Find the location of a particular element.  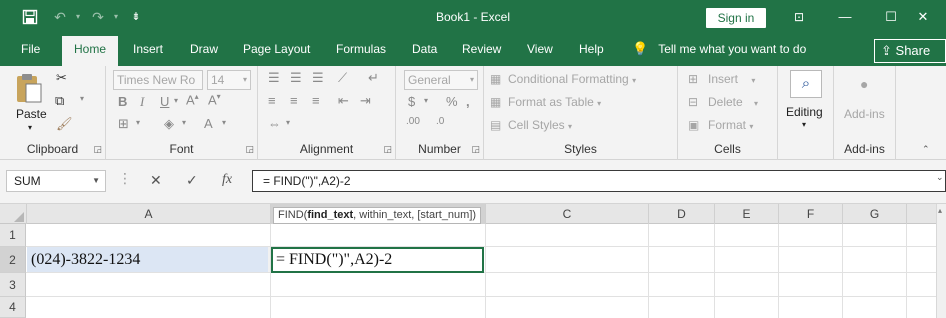

select-all-button is located at coordinates (13, 214).